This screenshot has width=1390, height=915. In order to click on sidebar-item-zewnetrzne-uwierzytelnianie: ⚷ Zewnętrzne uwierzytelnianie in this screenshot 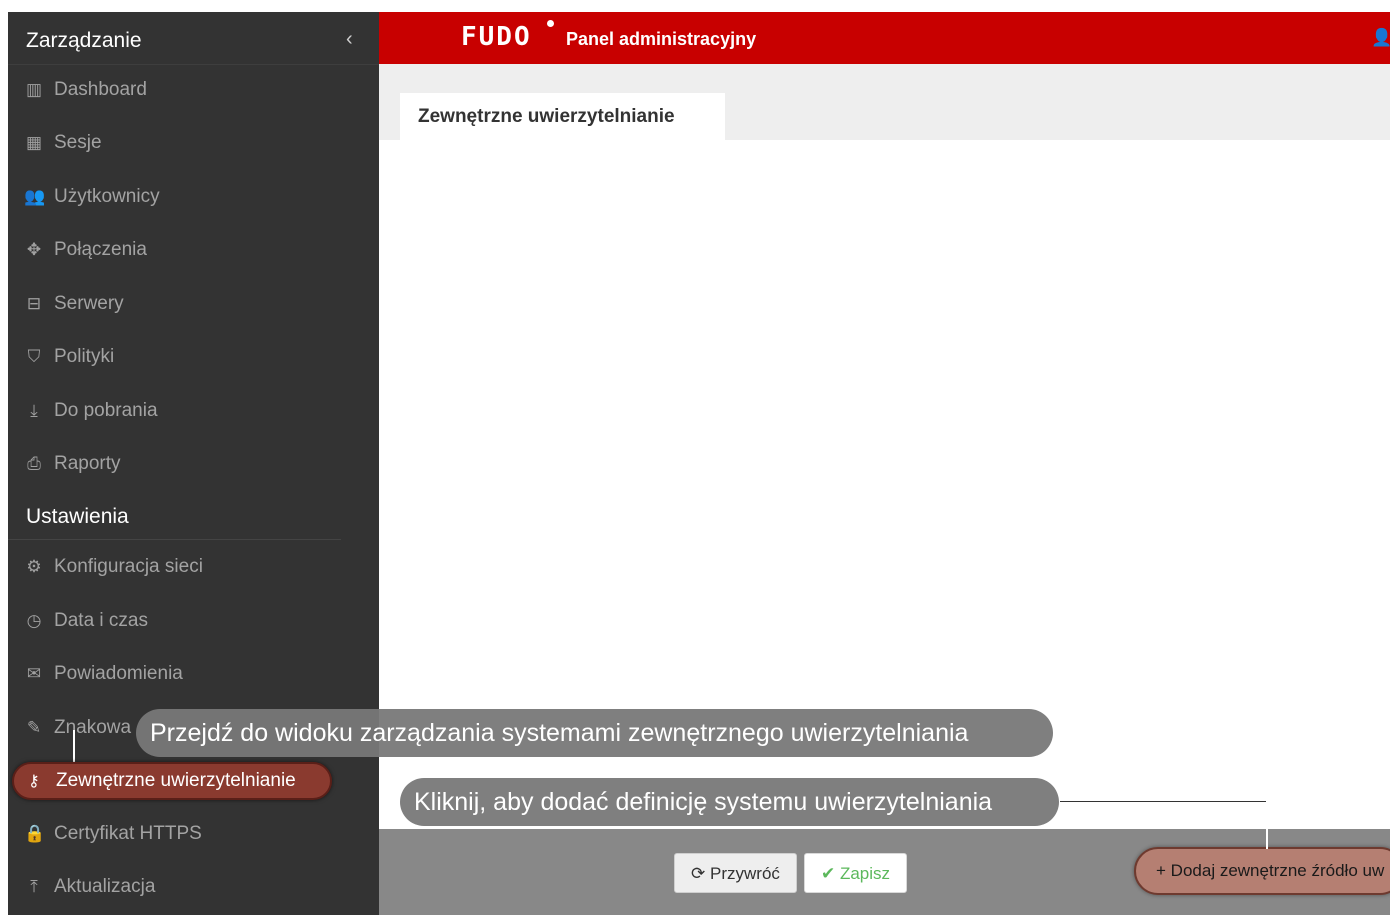, I will do `click(172, 781)`.